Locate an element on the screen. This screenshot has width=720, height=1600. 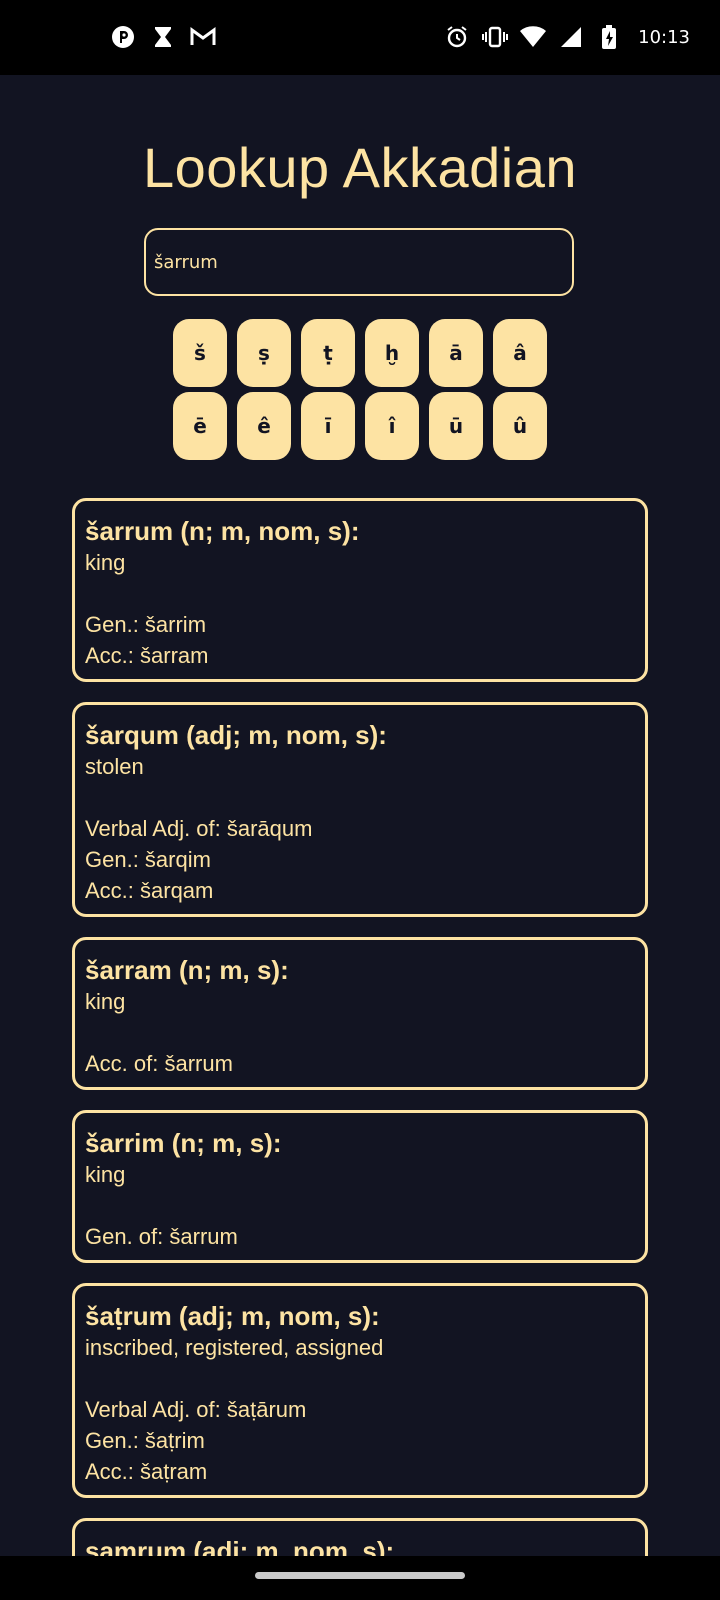
vibrate-icon is located at coordinates (495, 37).